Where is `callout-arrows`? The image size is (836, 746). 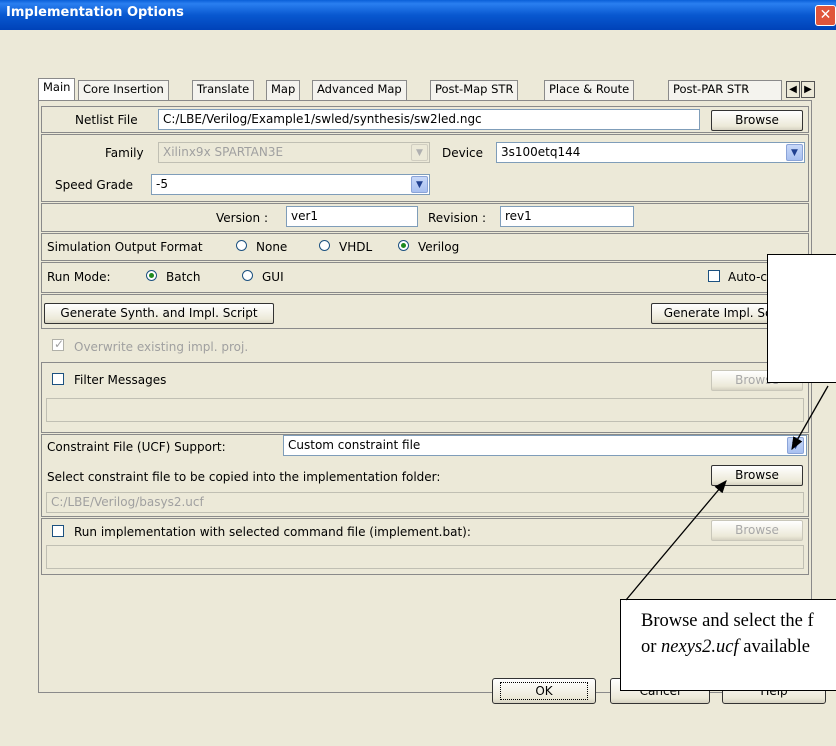
callout-arrows is located at coordinates (727, 493).